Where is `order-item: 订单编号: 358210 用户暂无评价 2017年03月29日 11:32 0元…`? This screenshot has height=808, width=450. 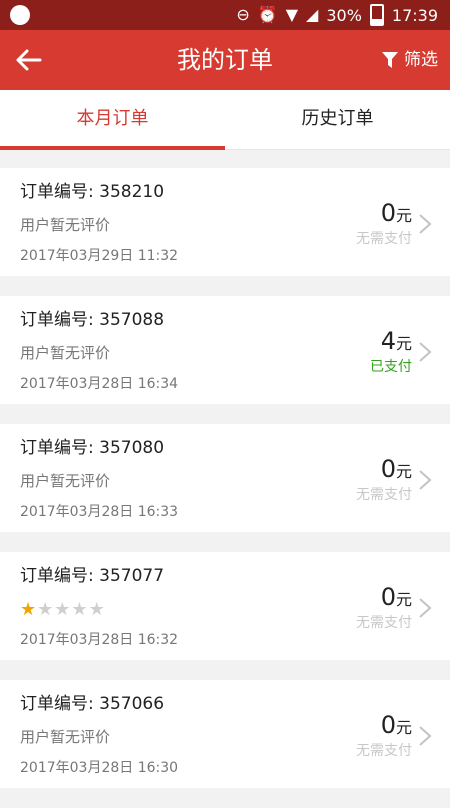
order-item: 订单编号: 358210 用户暂无评价 2017年03月29日 11:32 0元… is located at coordinates (225, 222).